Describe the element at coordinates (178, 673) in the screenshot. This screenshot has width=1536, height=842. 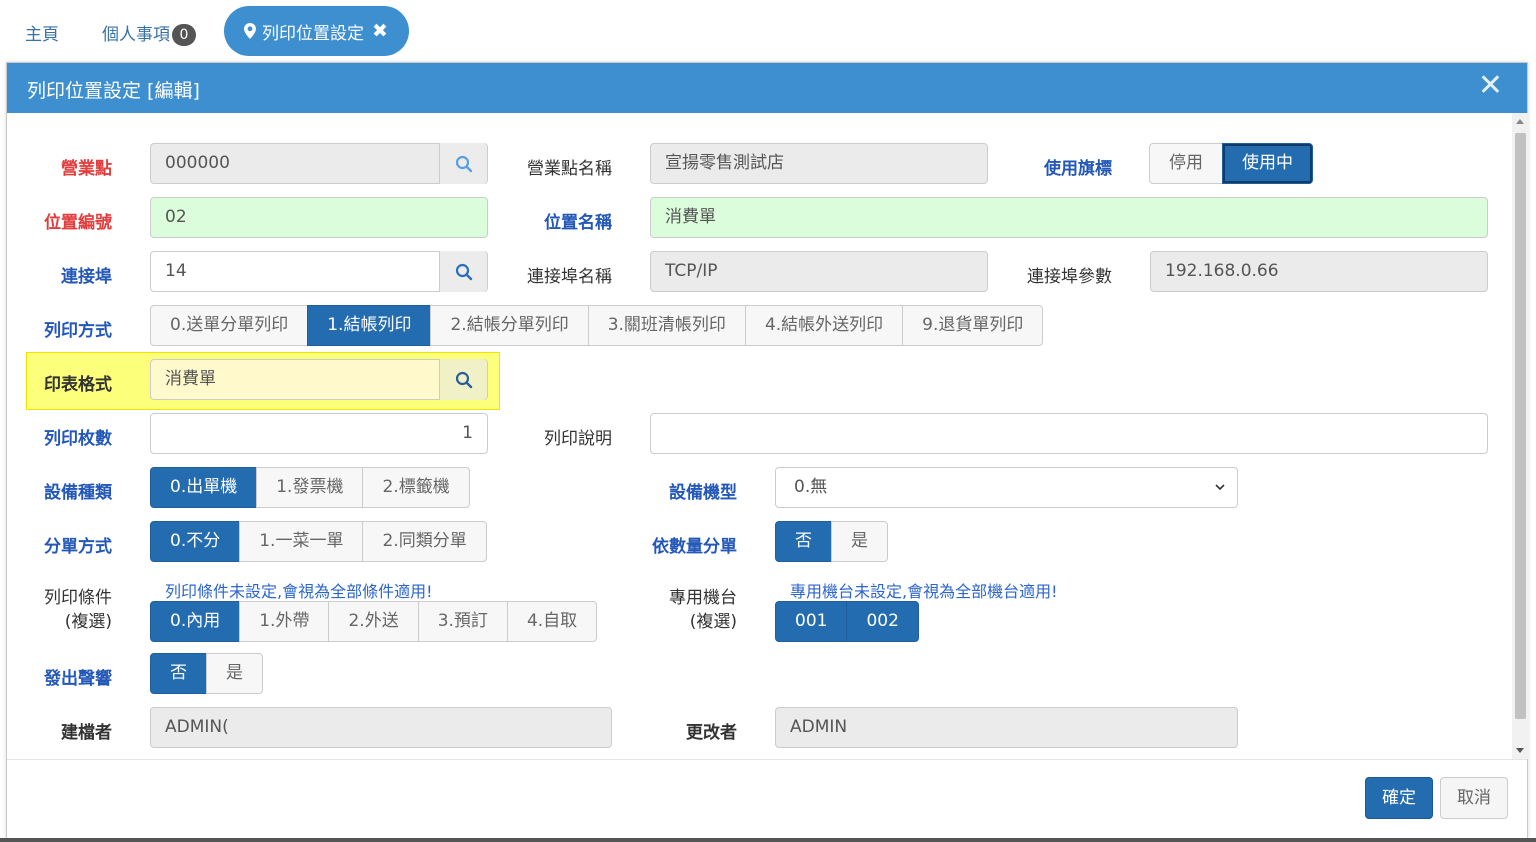
I see `beep-no: 否` at that location.